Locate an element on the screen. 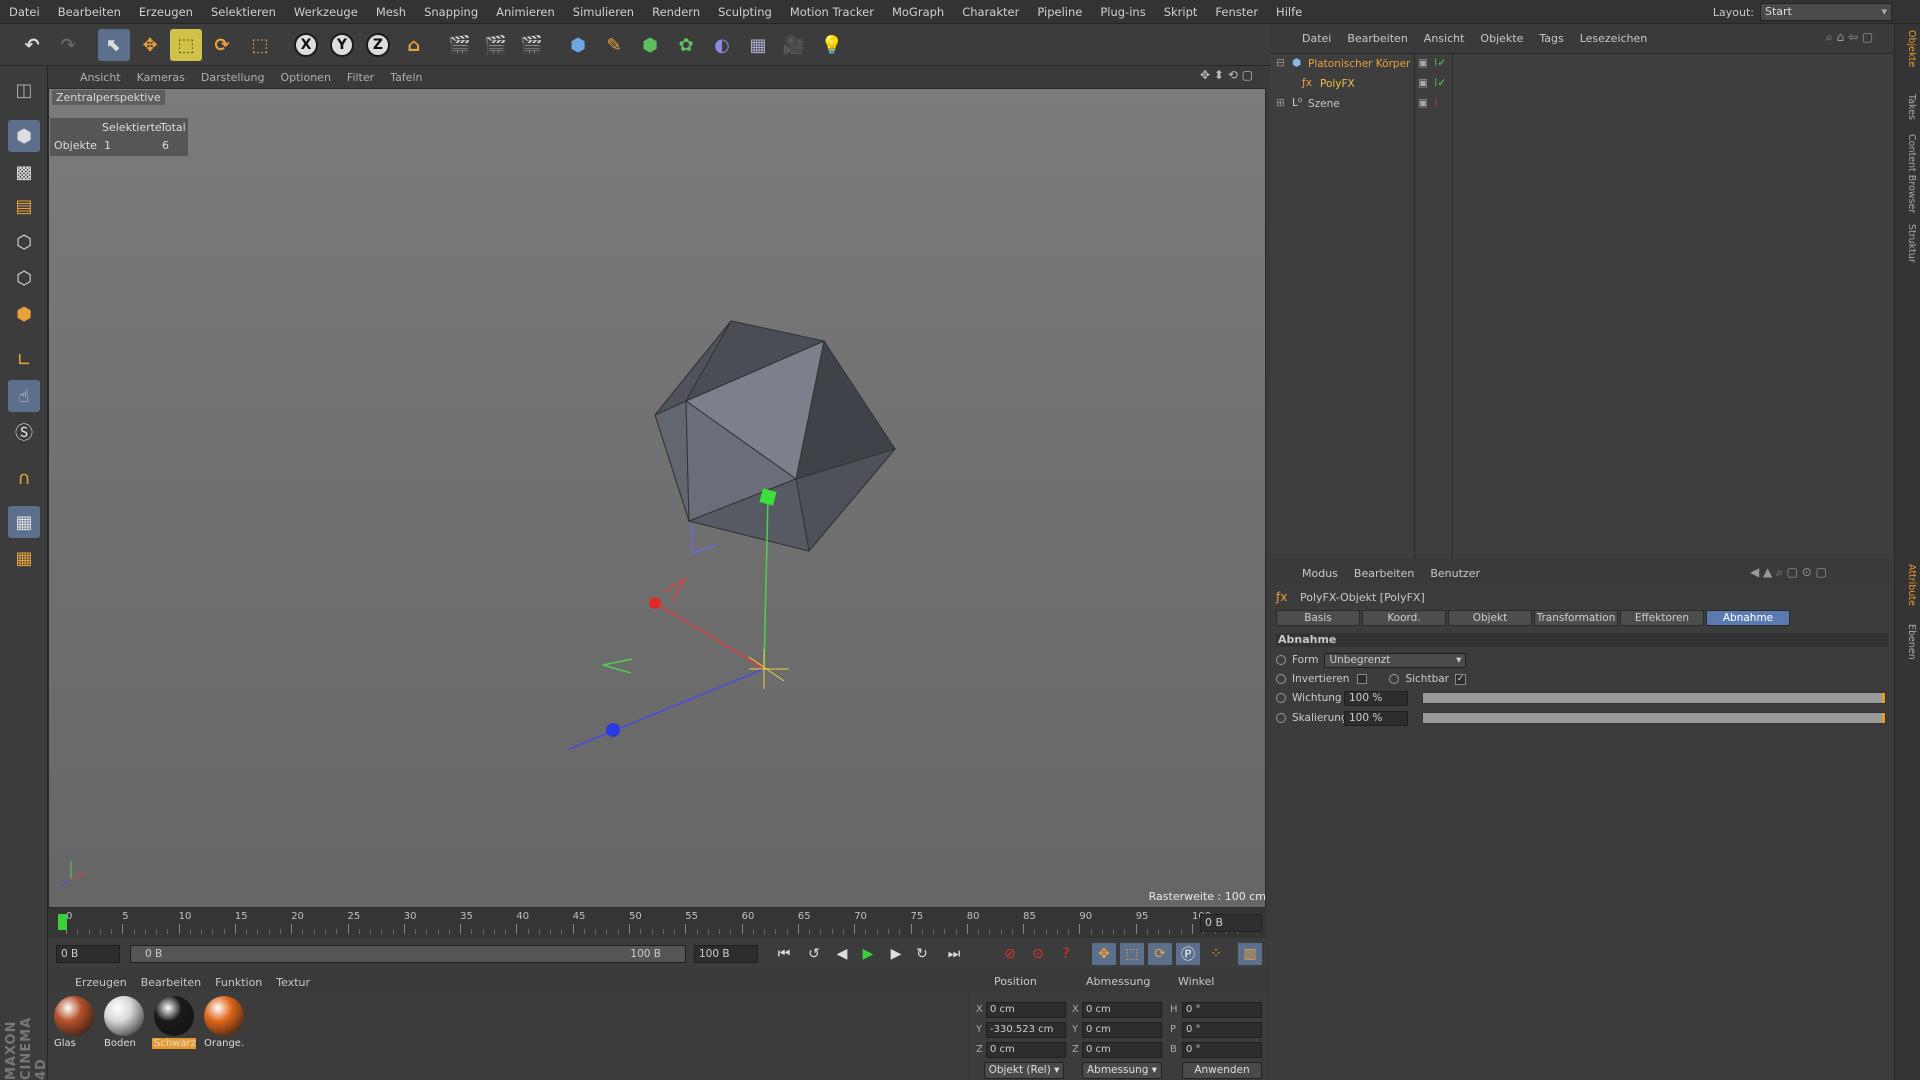  coord-mode-dropdown: Objekt (Rel) ▾ is located at coordinates (1024, 1070).